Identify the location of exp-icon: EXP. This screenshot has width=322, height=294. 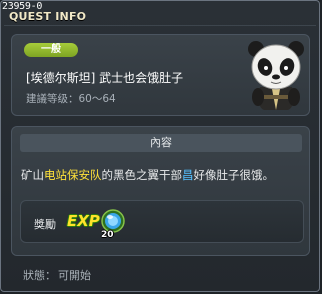
(83, 221).